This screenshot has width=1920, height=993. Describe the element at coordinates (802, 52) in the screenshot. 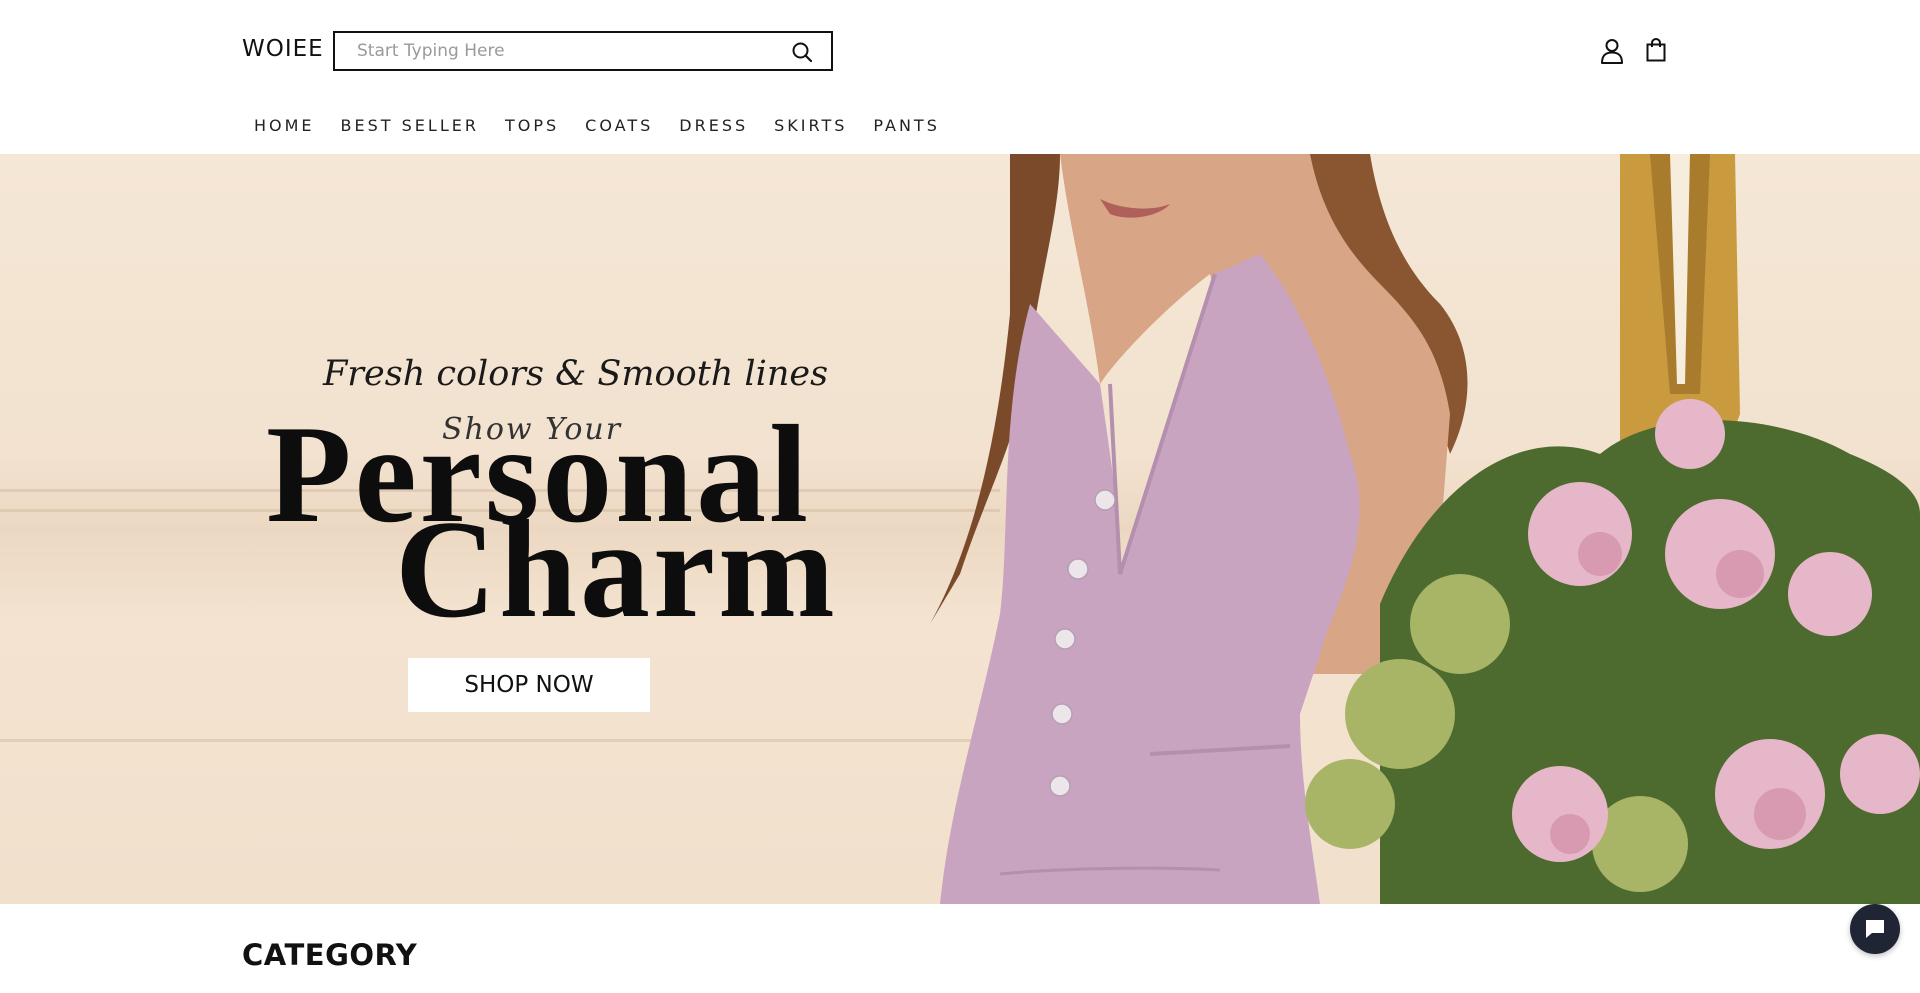

I see `search-icon` at that location.